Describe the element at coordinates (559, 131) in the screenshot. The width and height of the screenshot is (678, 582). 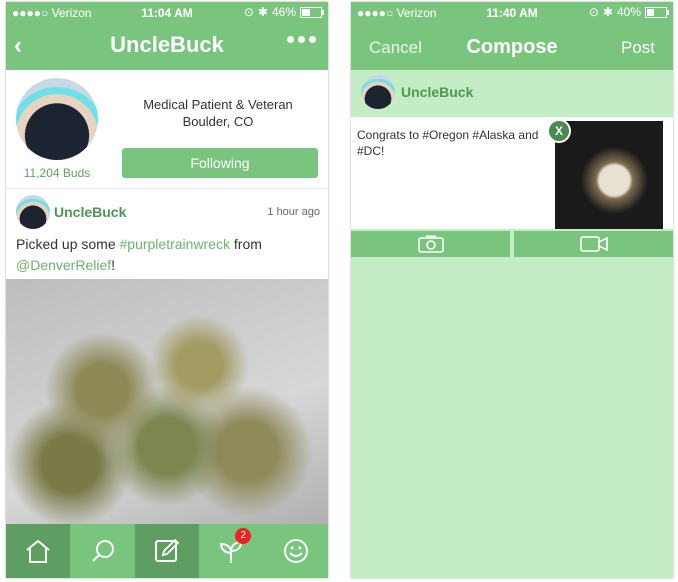
I see `remove-photo-button: X` at that location.